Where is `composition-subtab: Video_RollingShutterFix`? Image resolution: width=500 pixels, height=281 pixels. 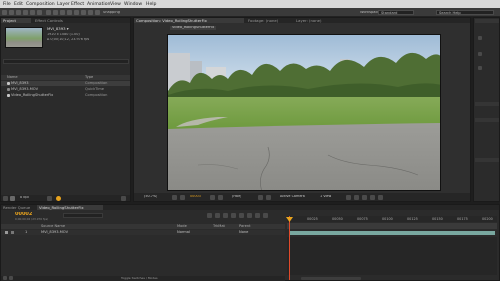 composition-subtab: Video_RollingShutterFix is located at coordinates (193, 28).